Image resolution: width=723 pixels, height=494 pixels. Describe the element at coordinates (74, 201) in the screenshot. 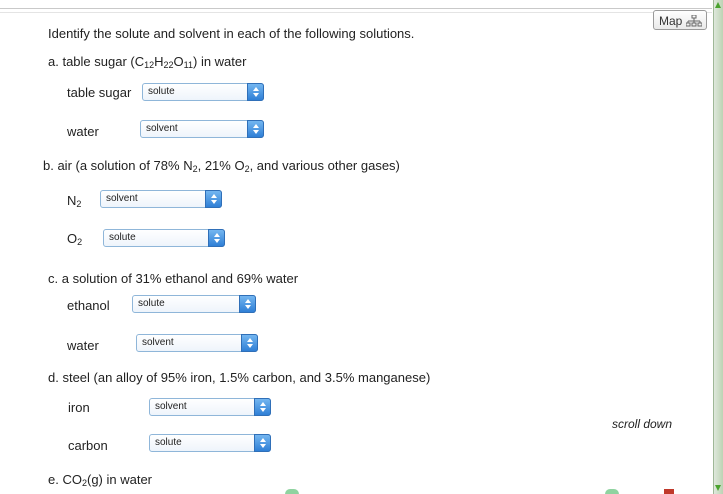

I see `row-label-n2: N2` at that location.